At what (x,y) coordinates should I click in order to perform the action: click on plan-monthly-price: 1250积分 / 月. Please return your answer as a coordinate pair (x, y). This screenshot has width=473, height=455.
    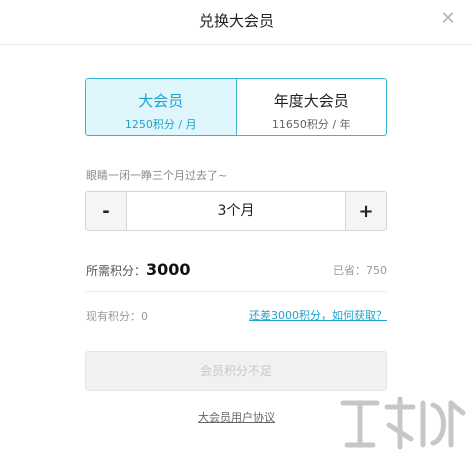
    Looking at the image, I should click on (160, 124).